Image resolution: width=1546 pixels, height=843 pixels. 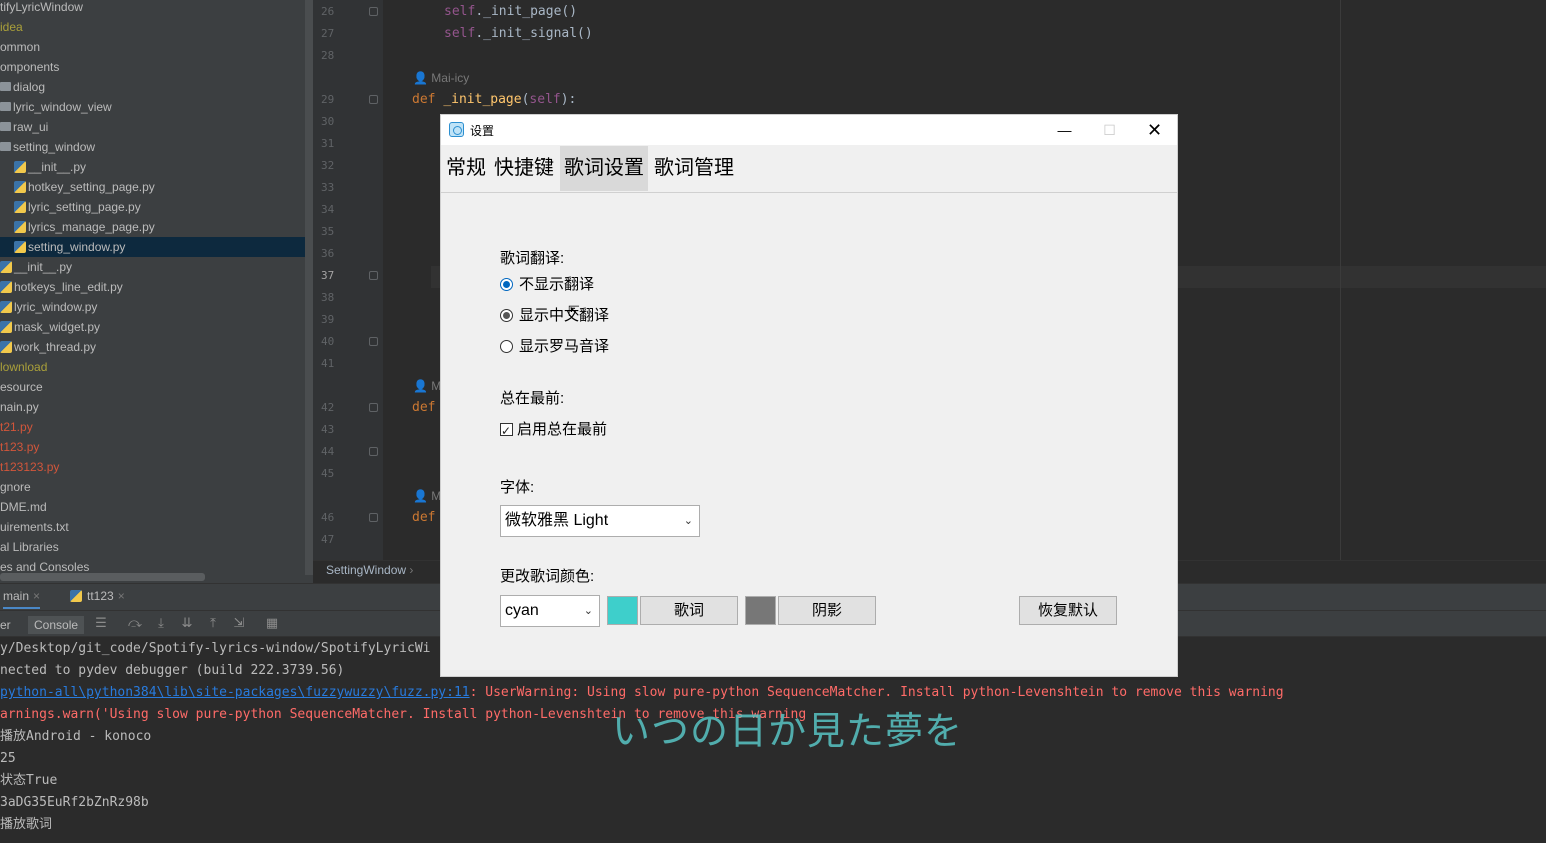 What do you see at coordinates (156, 347) in the screenshot?
I see `tree-item: work_thread.py` at bounding box center [156, 347].